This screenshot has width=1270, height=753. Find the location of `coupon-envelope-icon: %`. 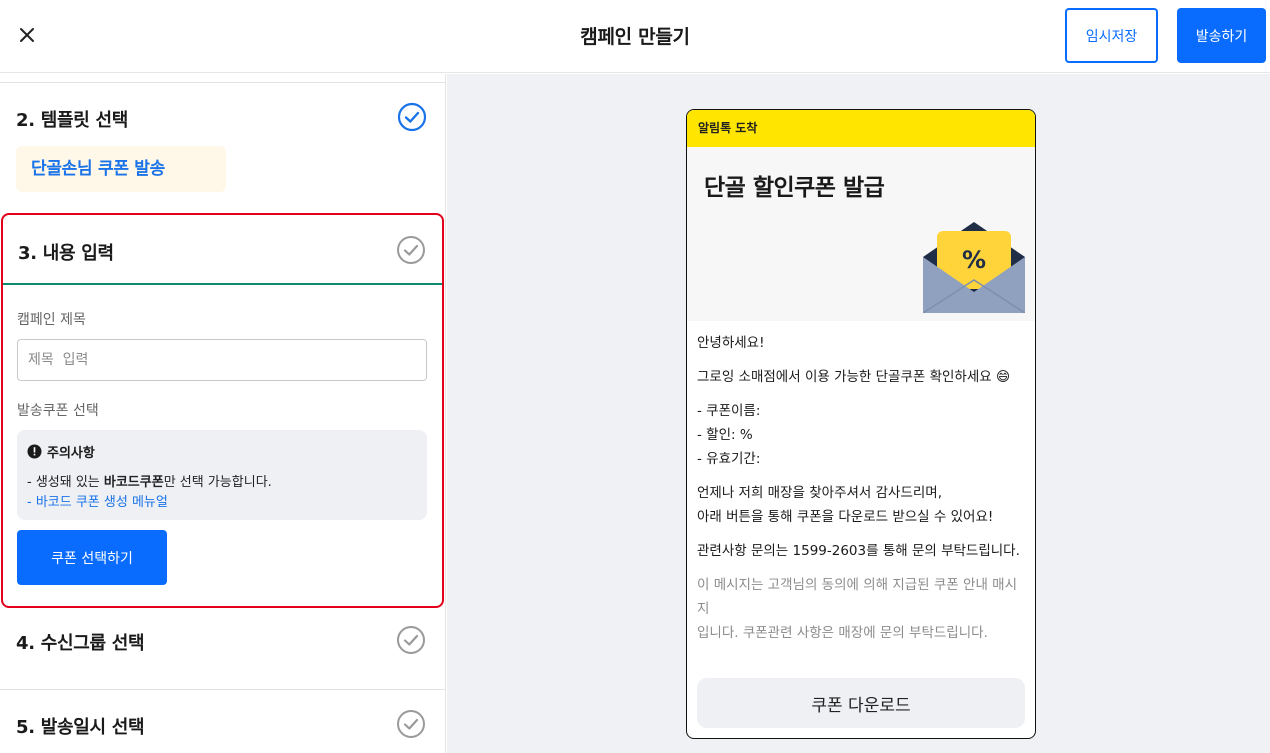

coupon-envelope-icon: % is located at coordinates (974, 267).